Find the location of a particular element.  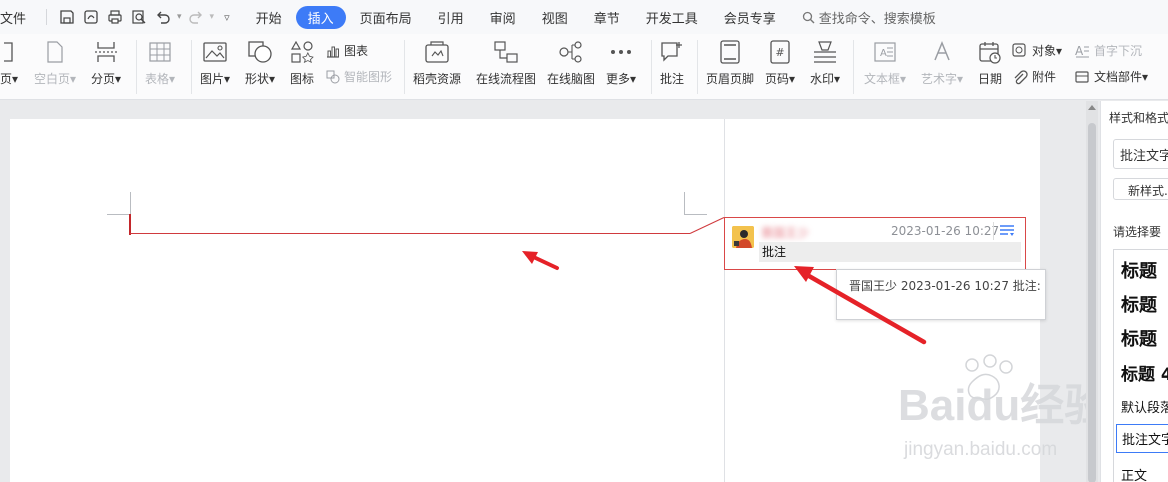

docer-resources-label: 稻壳资源 is located at coordinates (437, 79).